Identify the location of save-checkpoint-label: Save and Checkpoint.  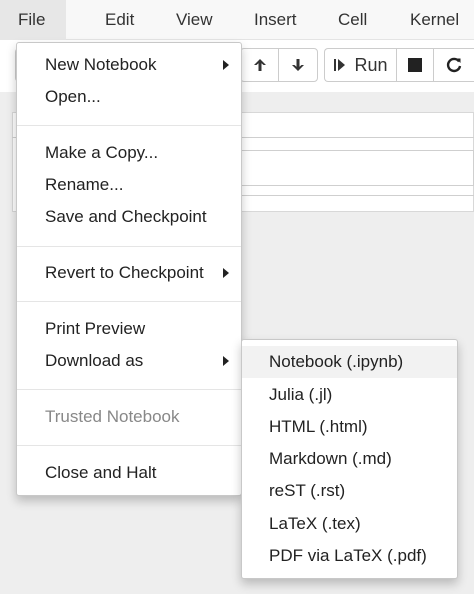
(126, 216).